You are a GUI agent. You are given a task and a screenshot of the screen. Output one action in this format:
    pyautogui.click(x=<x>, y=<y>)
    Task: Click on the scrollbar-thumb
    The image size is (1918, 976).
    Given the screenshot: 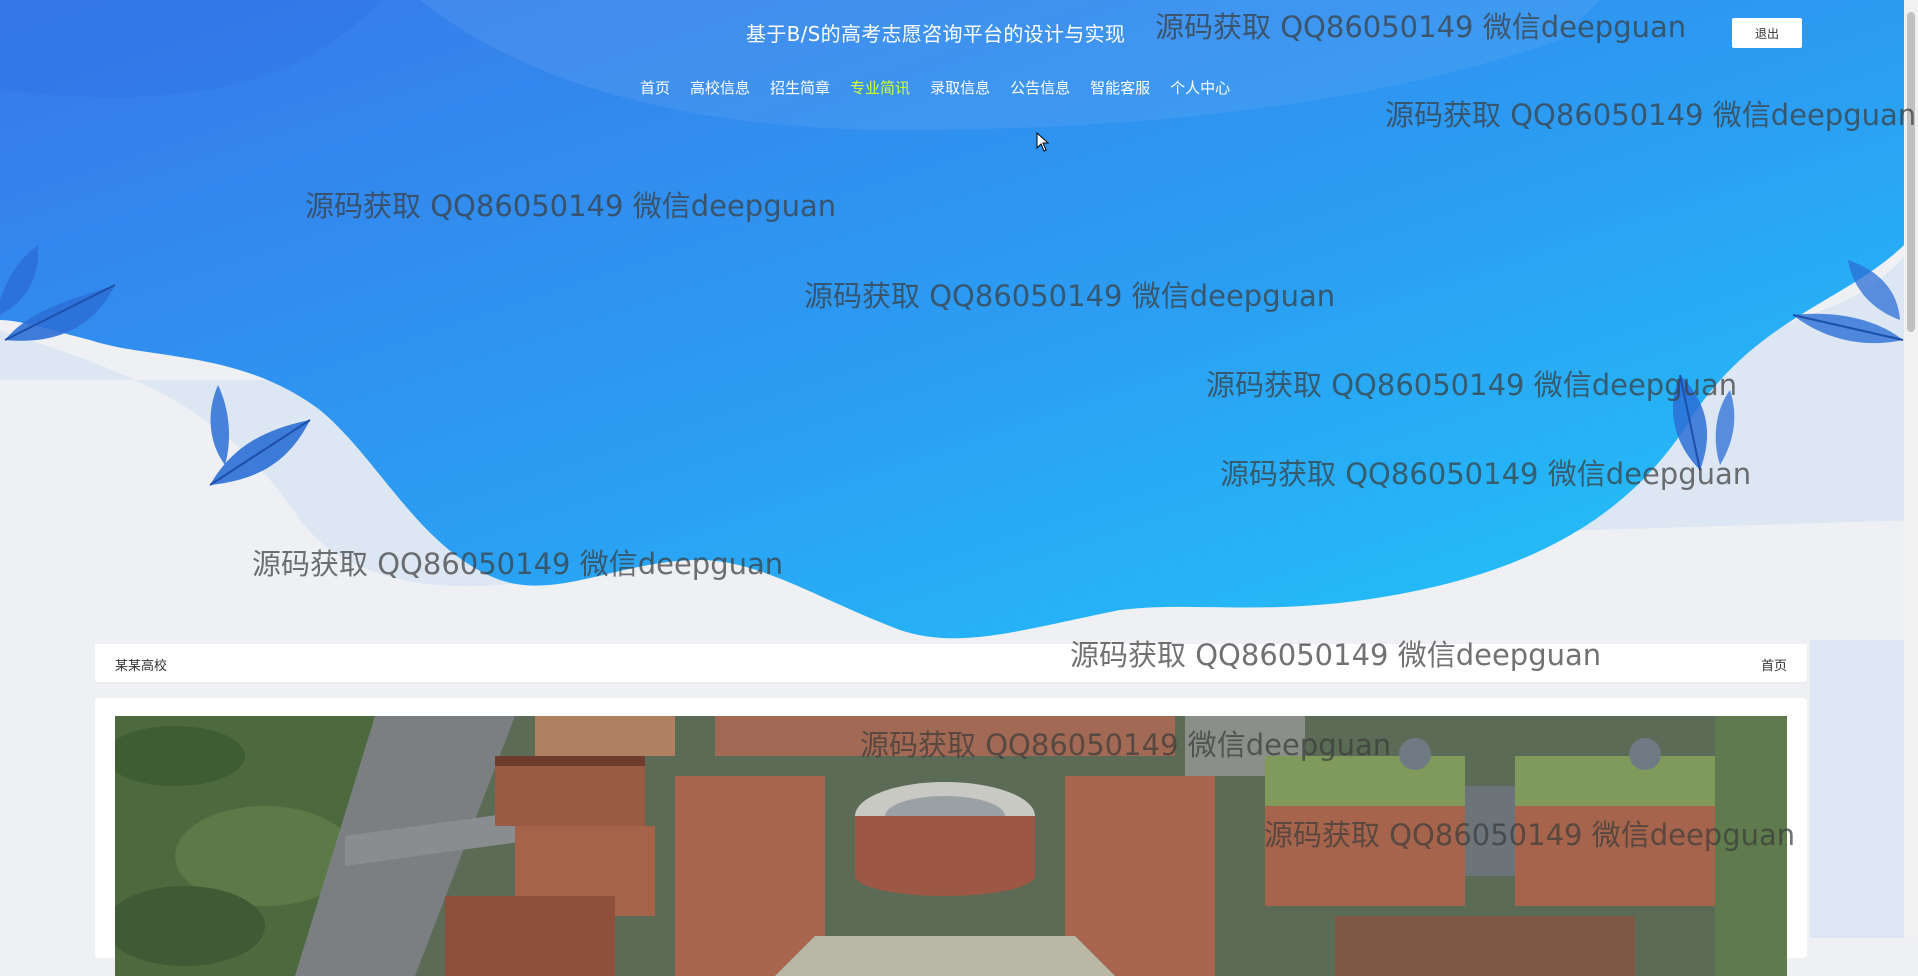 What is the action you would take?
    pyautogui.click(x=1911, y=172)
    